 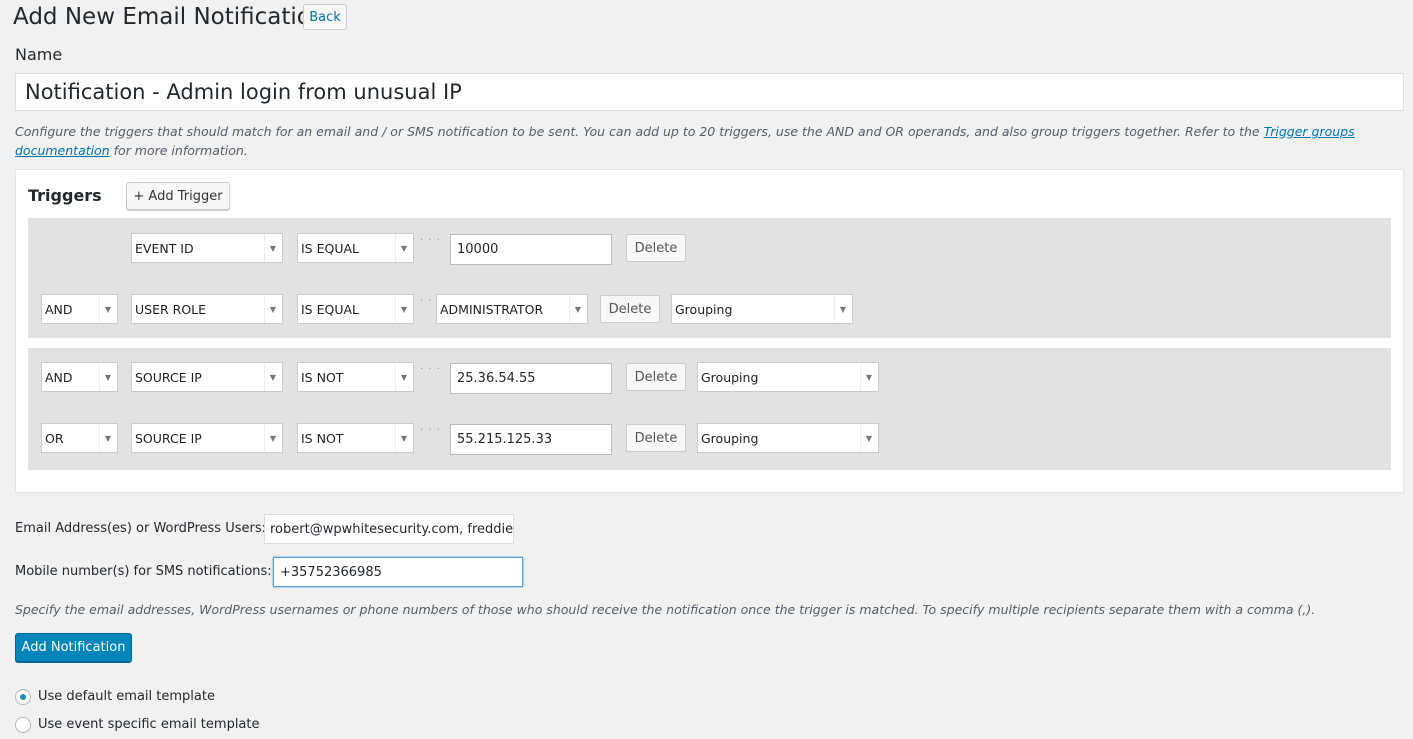 I want to click on triggers-title: Triggers, so click(x=65, y=195).